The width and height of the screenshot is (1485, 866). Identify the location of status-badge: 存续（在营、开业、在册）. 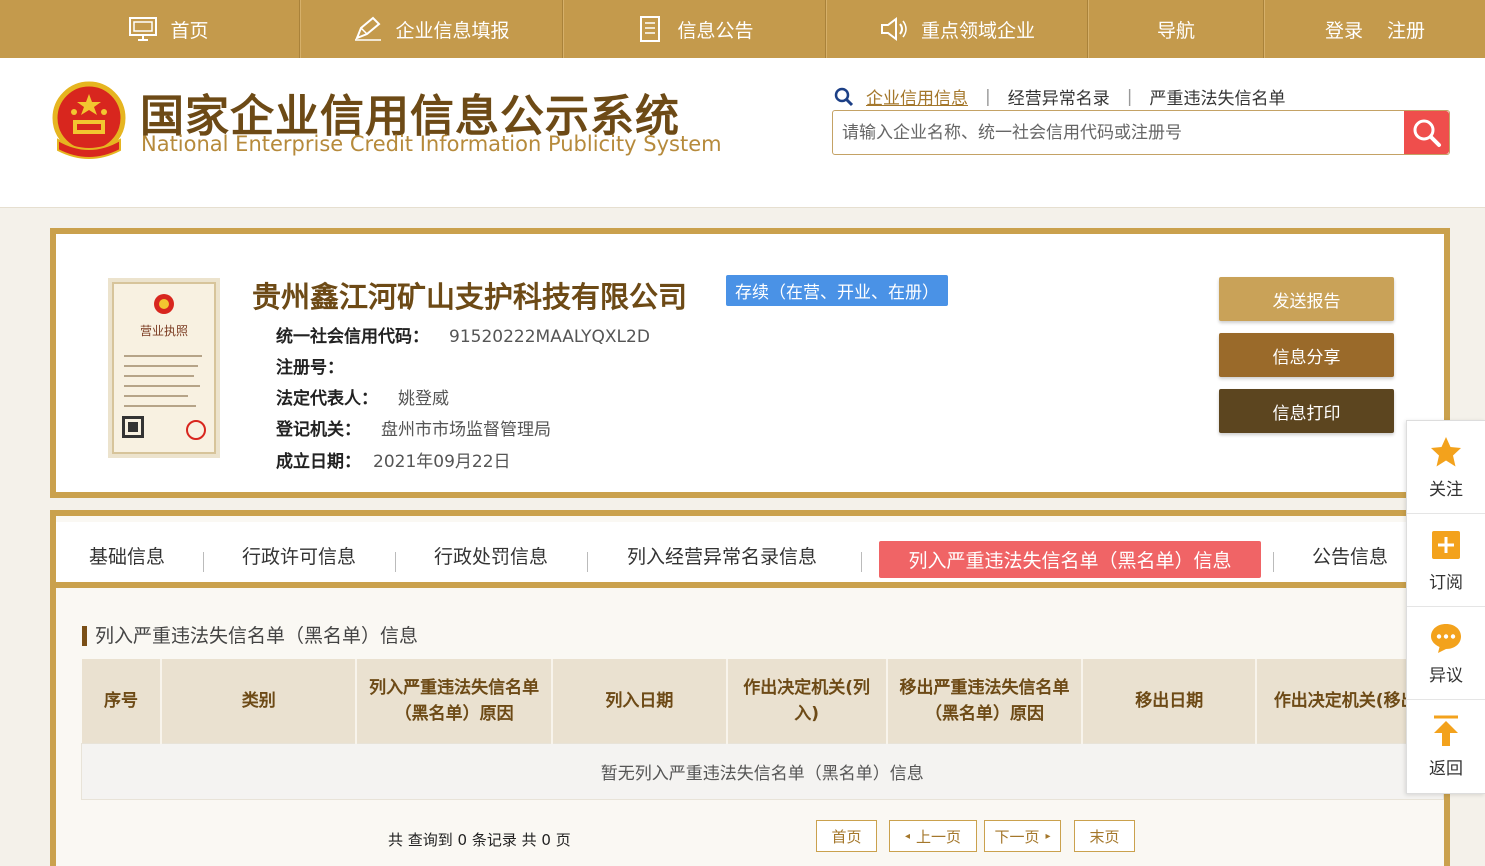
(837, 290).